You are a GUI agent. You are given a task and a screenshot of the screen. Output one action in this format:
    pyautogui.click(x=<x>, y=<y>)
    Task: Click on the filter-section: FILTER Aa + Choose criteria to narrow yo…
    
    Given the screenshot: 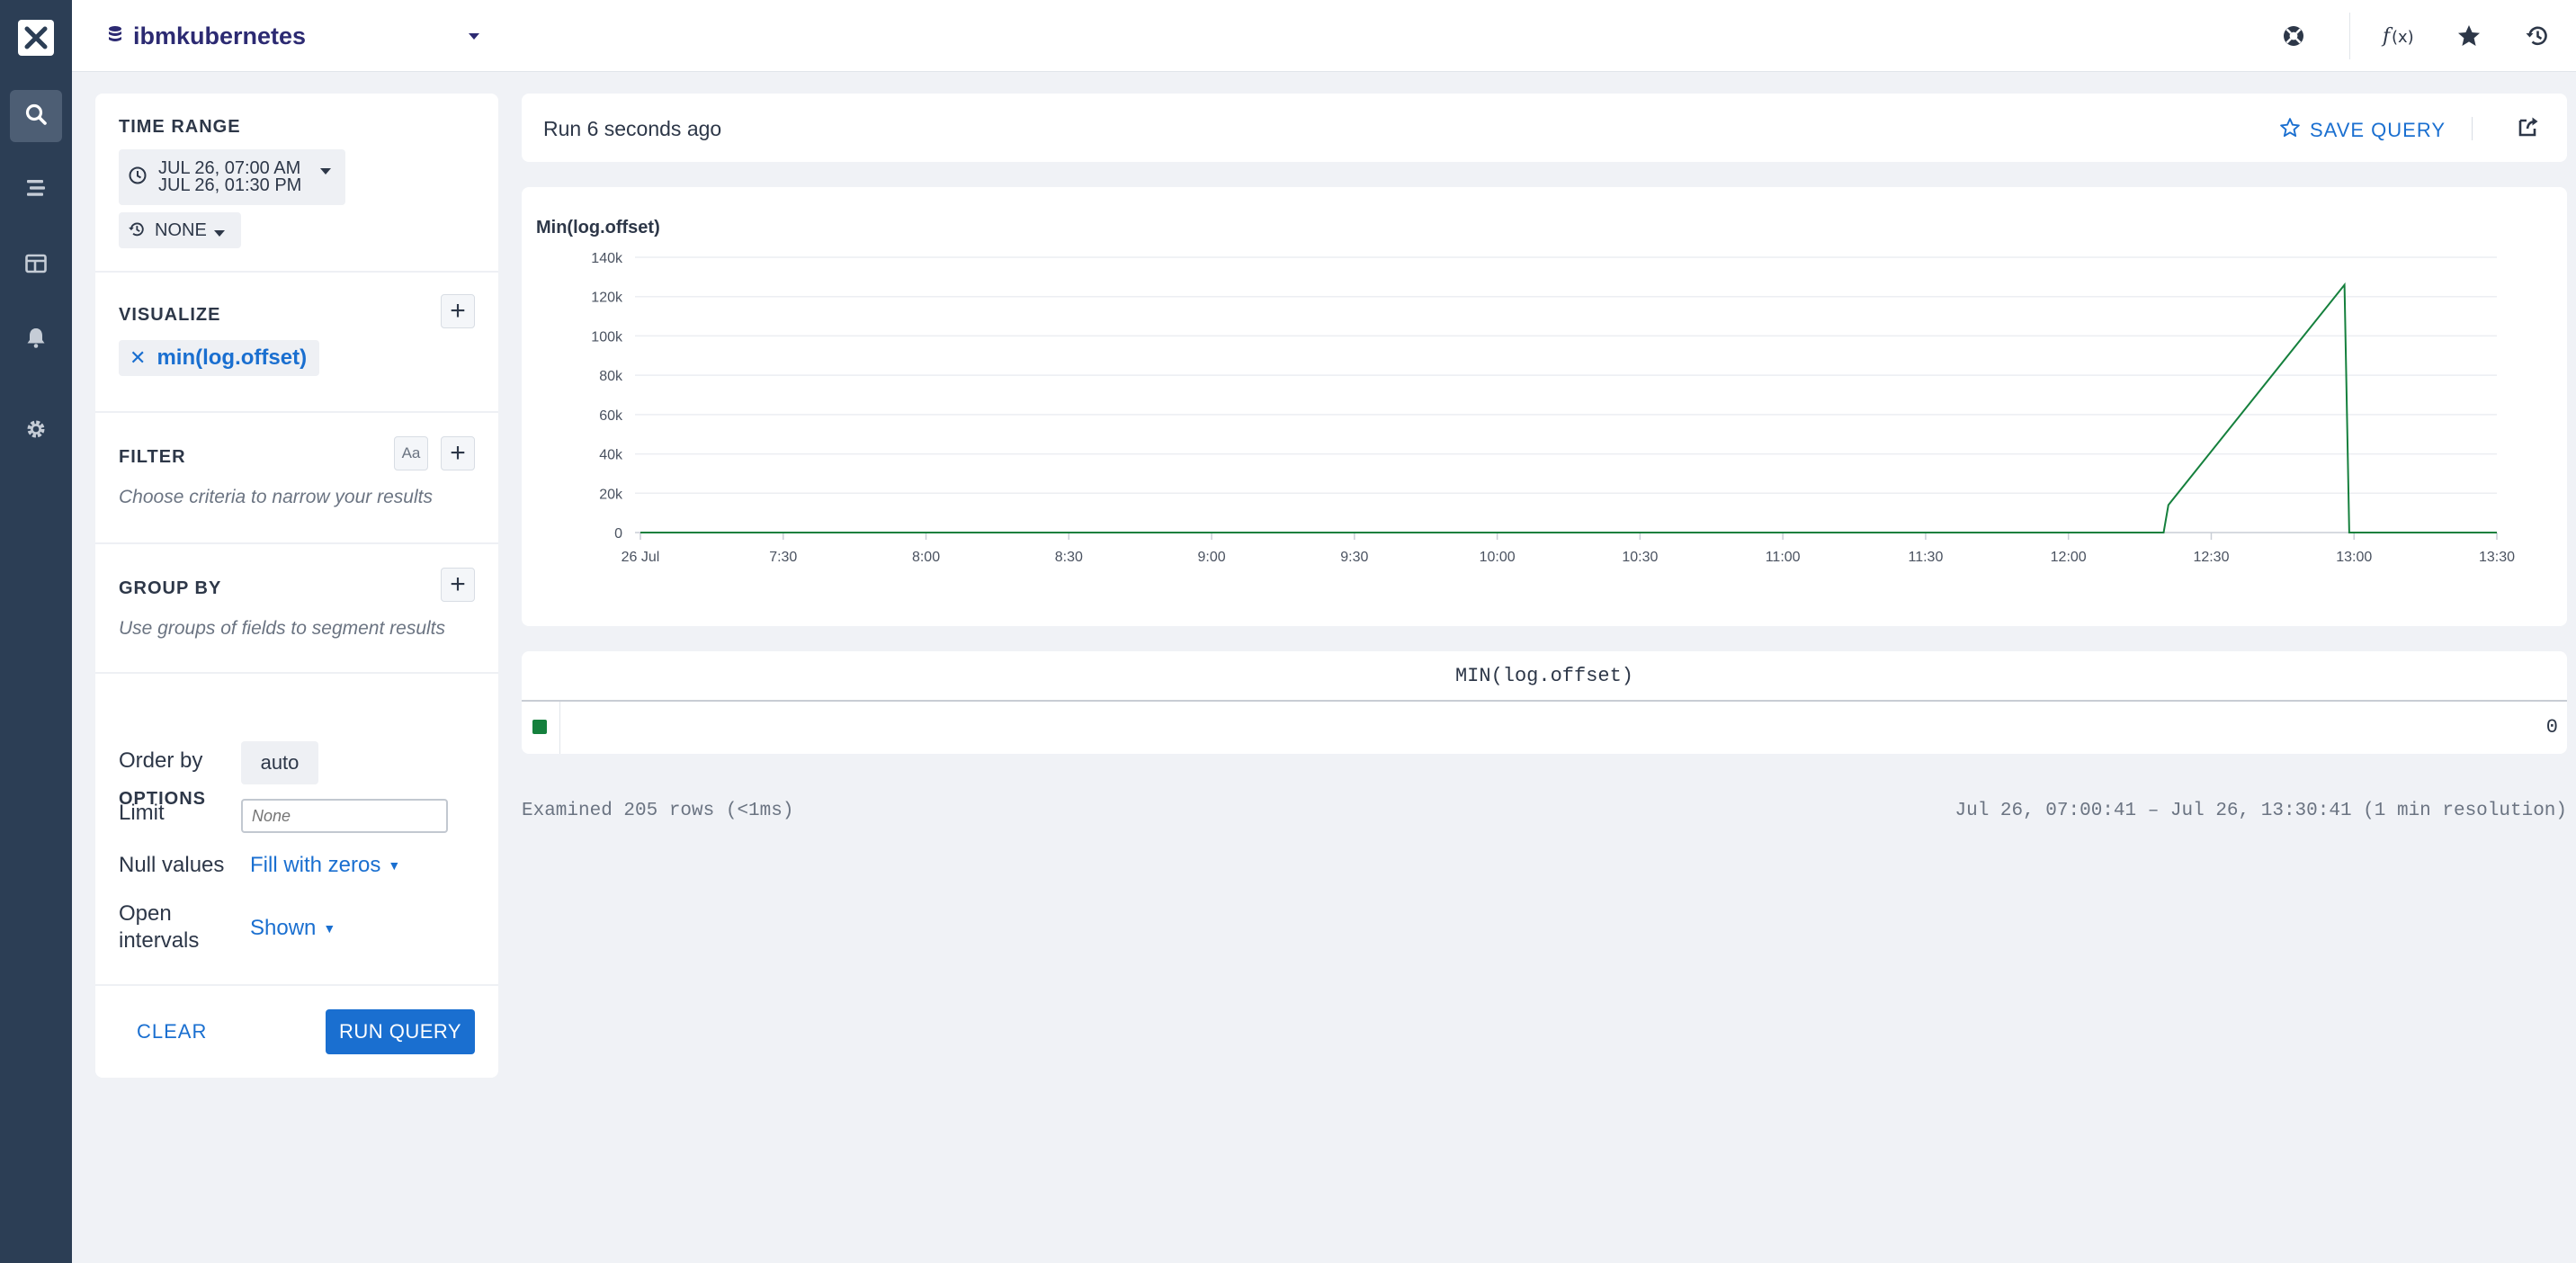 What is the action you would take?
    pyautogui.click(x=296, y=478)
    